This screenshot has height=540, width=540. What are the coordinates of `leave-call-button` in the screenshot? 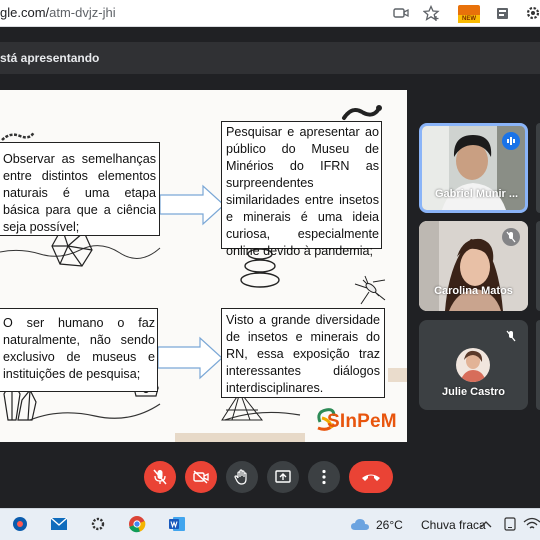 It's located at (371, 477).